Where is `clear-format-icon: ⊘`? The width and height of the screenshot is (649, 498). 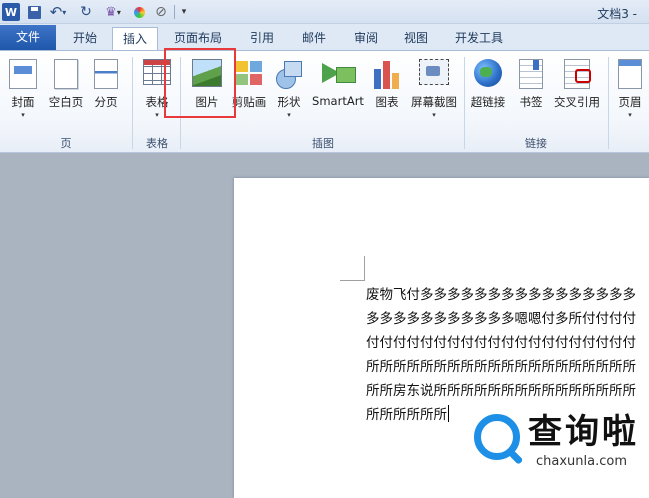 clear-format-icon: ⊘ is located at coordinates (161, 12).